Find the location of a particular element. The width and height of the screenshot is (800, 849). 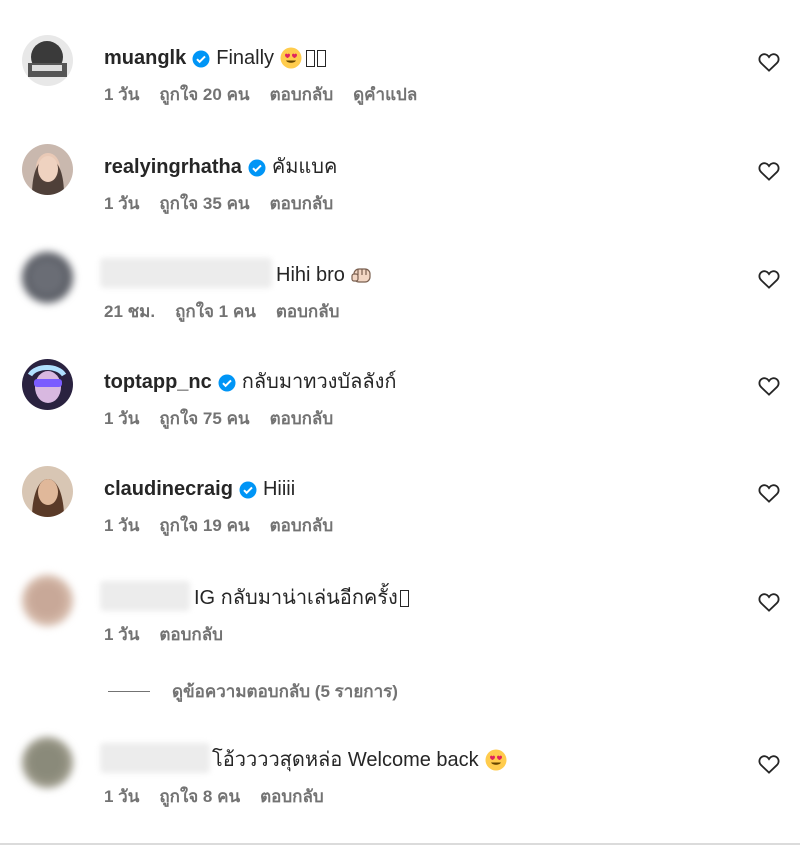

like-count: ถูกใจ 75 คน is located at coordinates (204, 418).